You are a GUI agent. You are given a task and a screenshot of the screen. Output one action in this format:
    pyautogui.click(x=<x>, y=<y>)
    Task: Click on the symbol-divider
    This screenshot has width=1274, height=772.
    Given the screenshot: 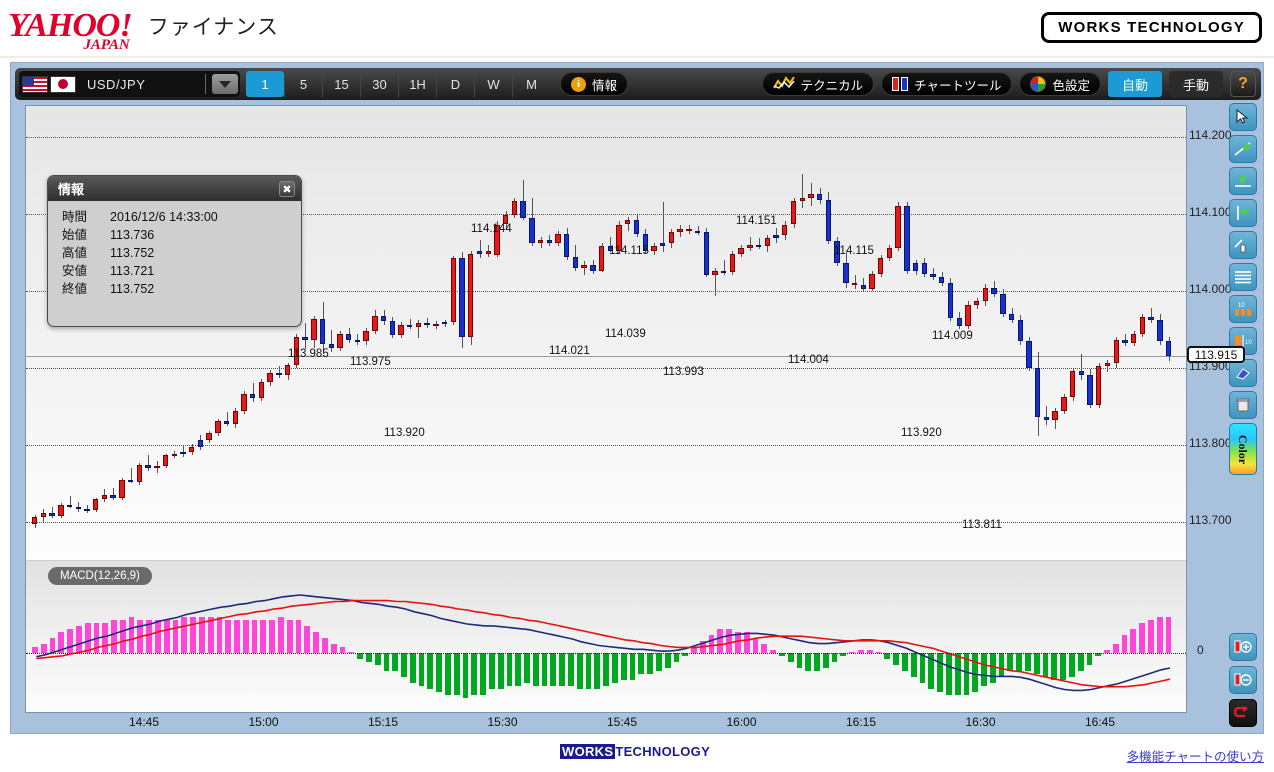 What is the action you would take?
    pyautogui.click(x=205, y=84)
    